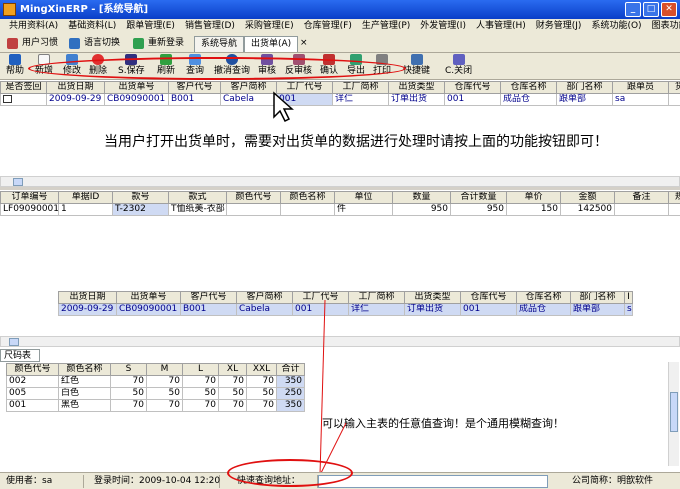  What do you see at coordinates (613, 481) in the screenshot?
I see `status-company: 公司简称：明歆软件` at bounding box center [613, 481].